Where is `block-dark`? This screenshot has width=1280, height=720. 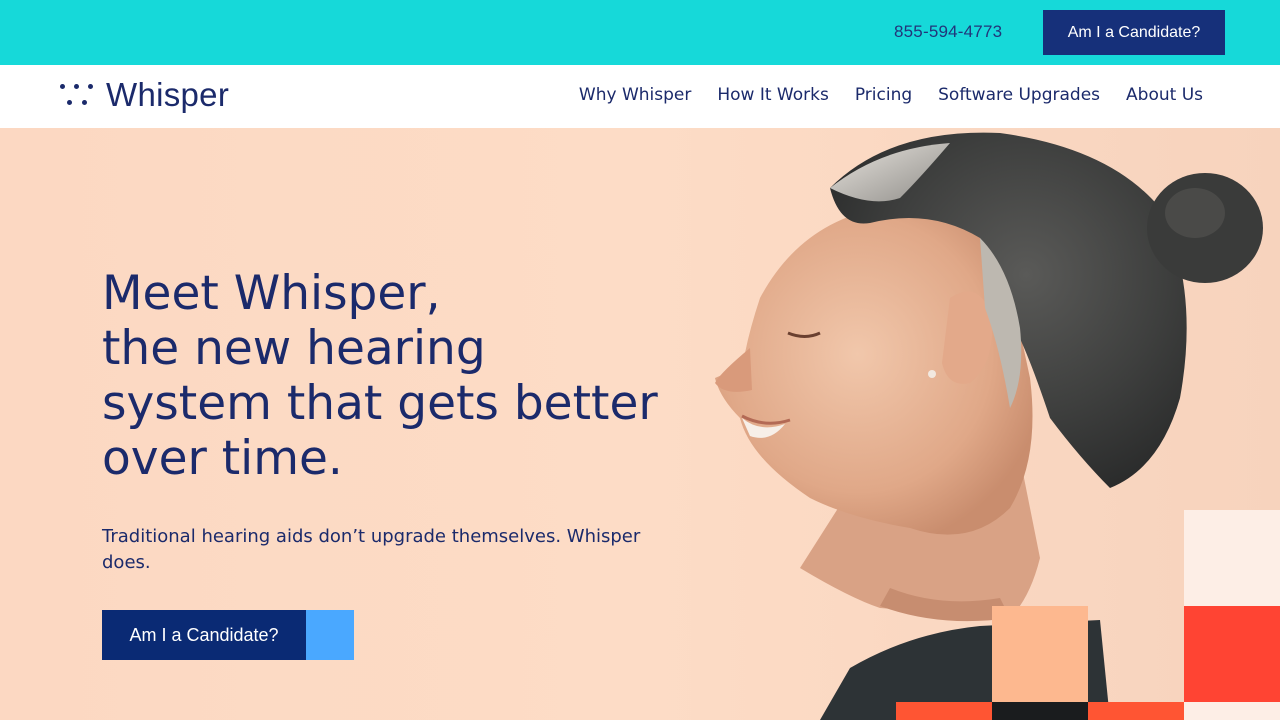
block-dark is located at coordinates (1136, 711).